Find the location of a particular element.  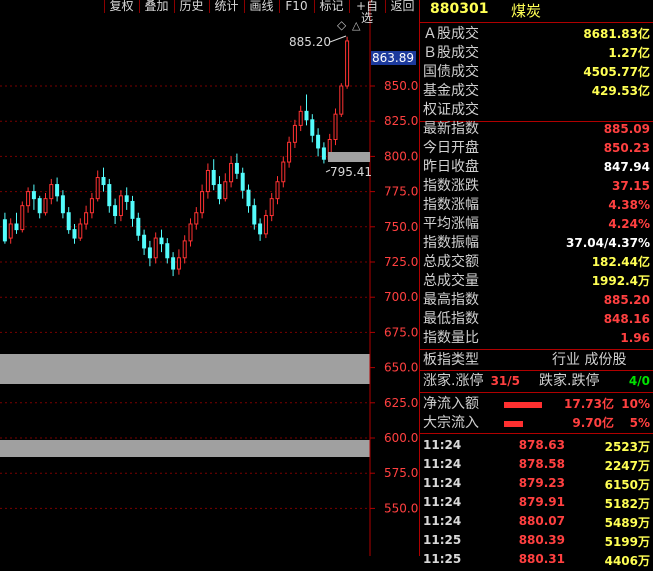

quote-row-label: 指数振幅 is located at coordinates (451, 243).